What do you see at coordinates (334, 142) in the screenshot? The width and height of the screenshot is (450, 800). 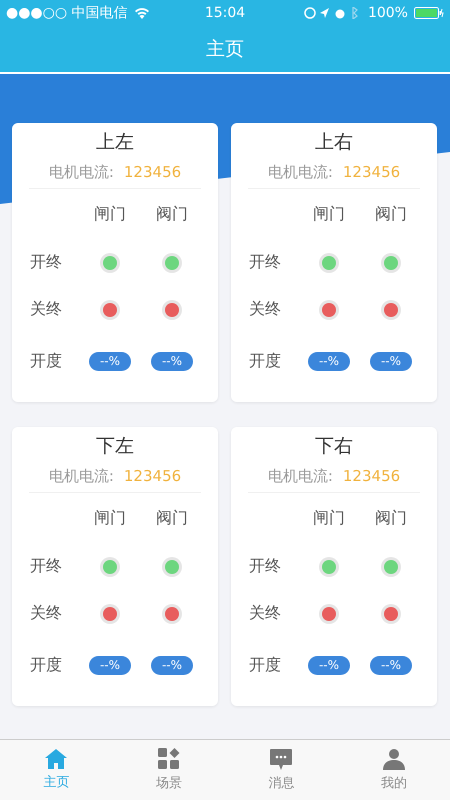 I see `card-title: 上右` at bounding box center [334, 142].